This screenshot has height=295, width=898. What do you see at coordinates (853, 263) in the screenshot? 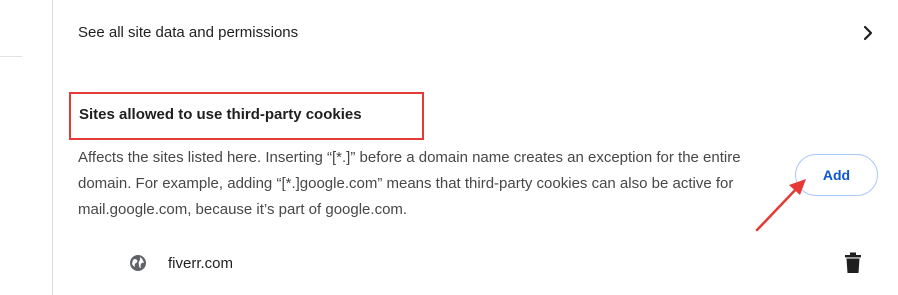
I see `trash-icon` at bounding box center [853, 263].